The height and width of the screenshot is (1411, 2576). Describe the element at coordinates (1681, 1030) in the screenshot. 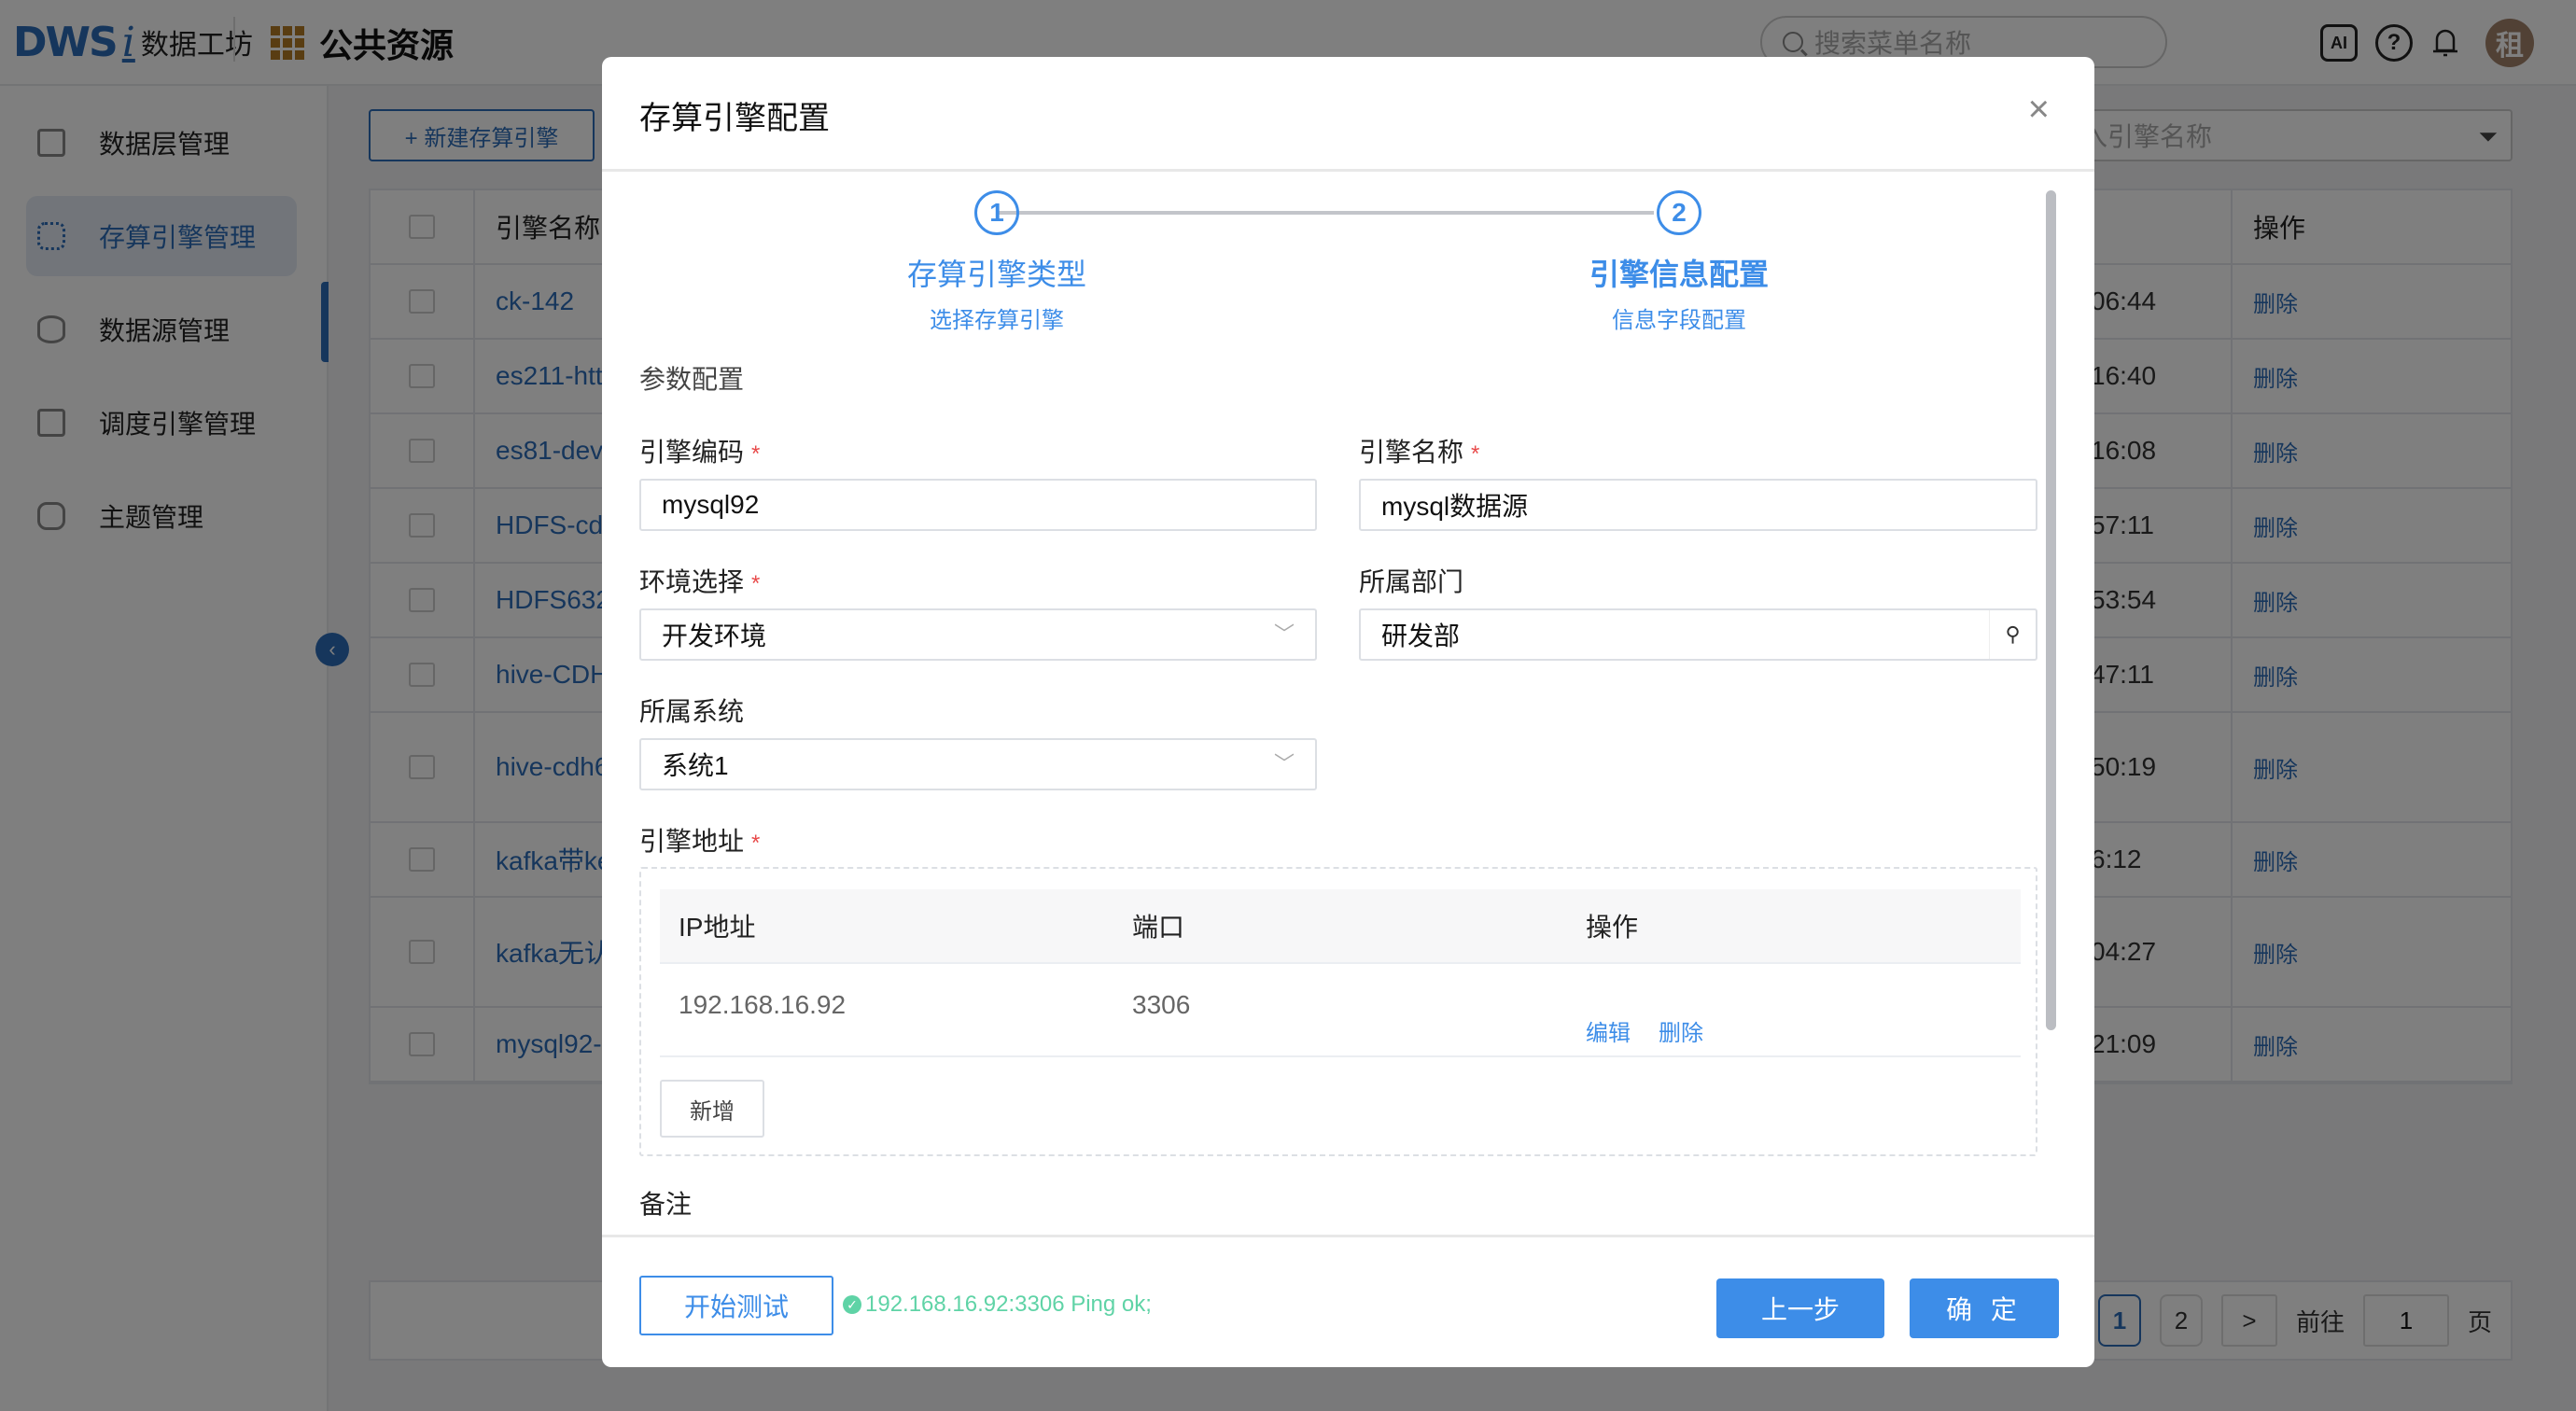

I see `delete-link: 删除` at that location.